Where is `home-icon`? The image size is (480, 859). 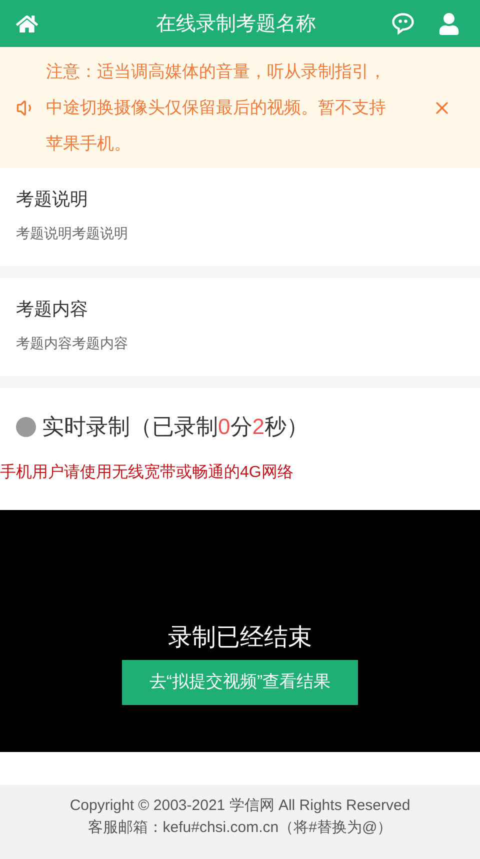 home-icon is located at coordinates (27, 23).